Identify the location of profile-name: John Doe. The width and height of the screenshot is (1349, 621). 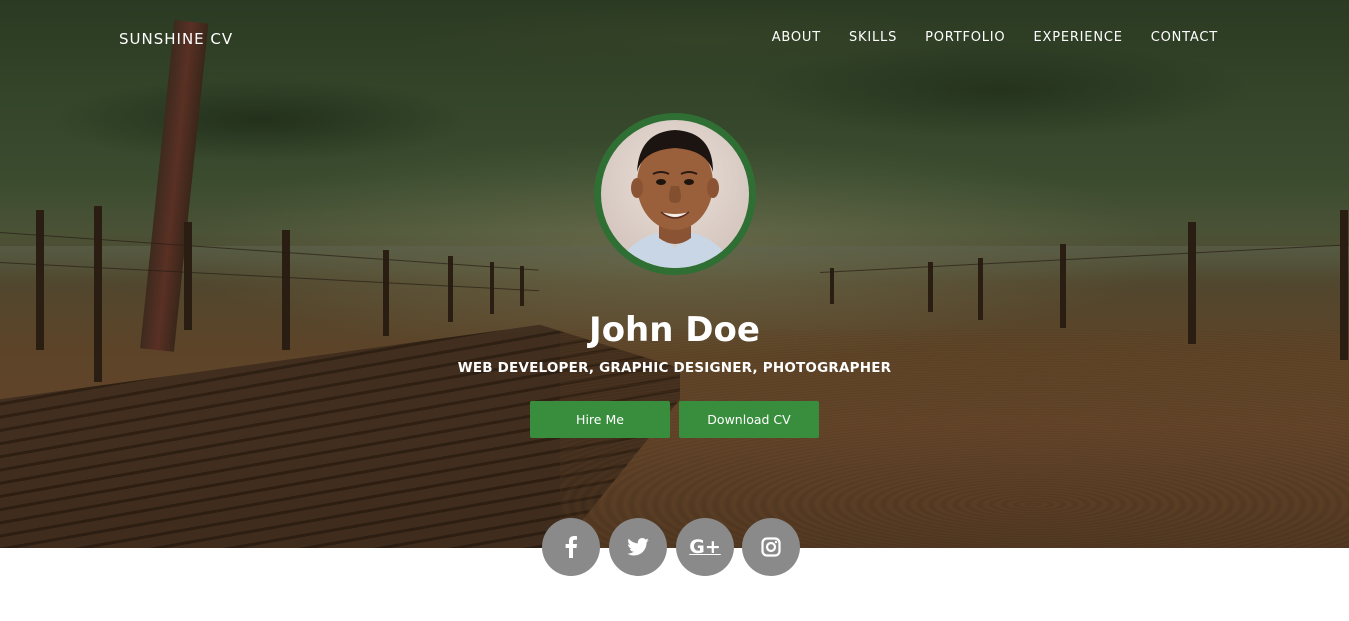
(674, 330).